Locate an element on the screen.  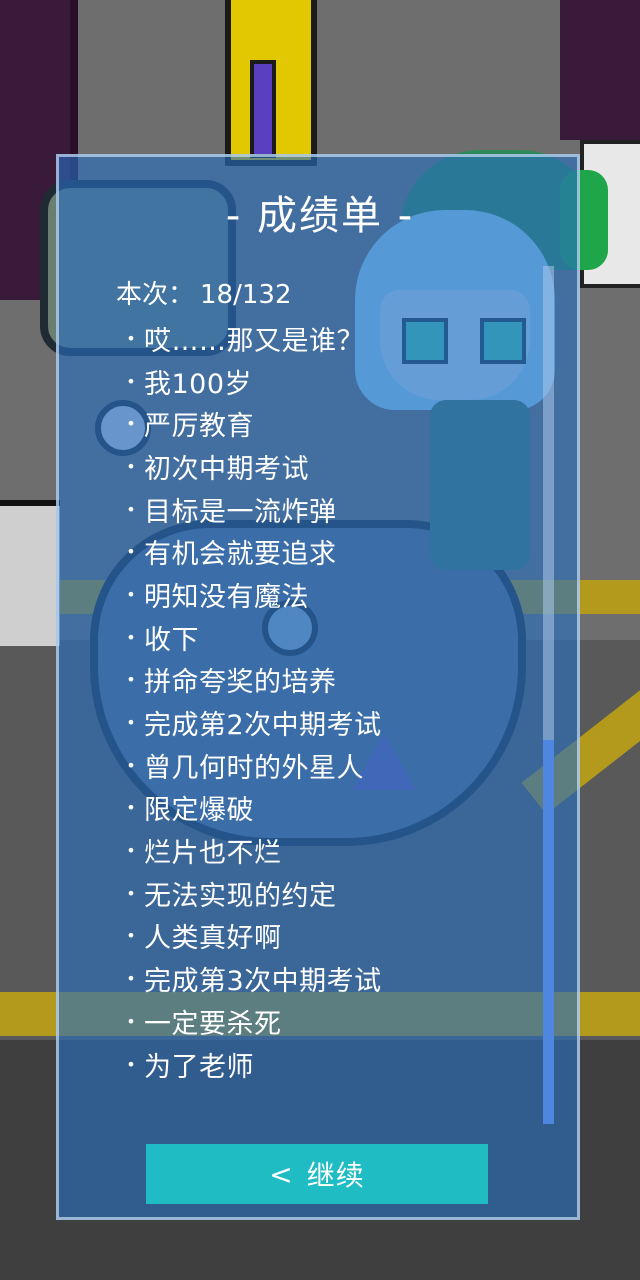
list-item: • 初次中期考试 is located at coordinates (250, 466).